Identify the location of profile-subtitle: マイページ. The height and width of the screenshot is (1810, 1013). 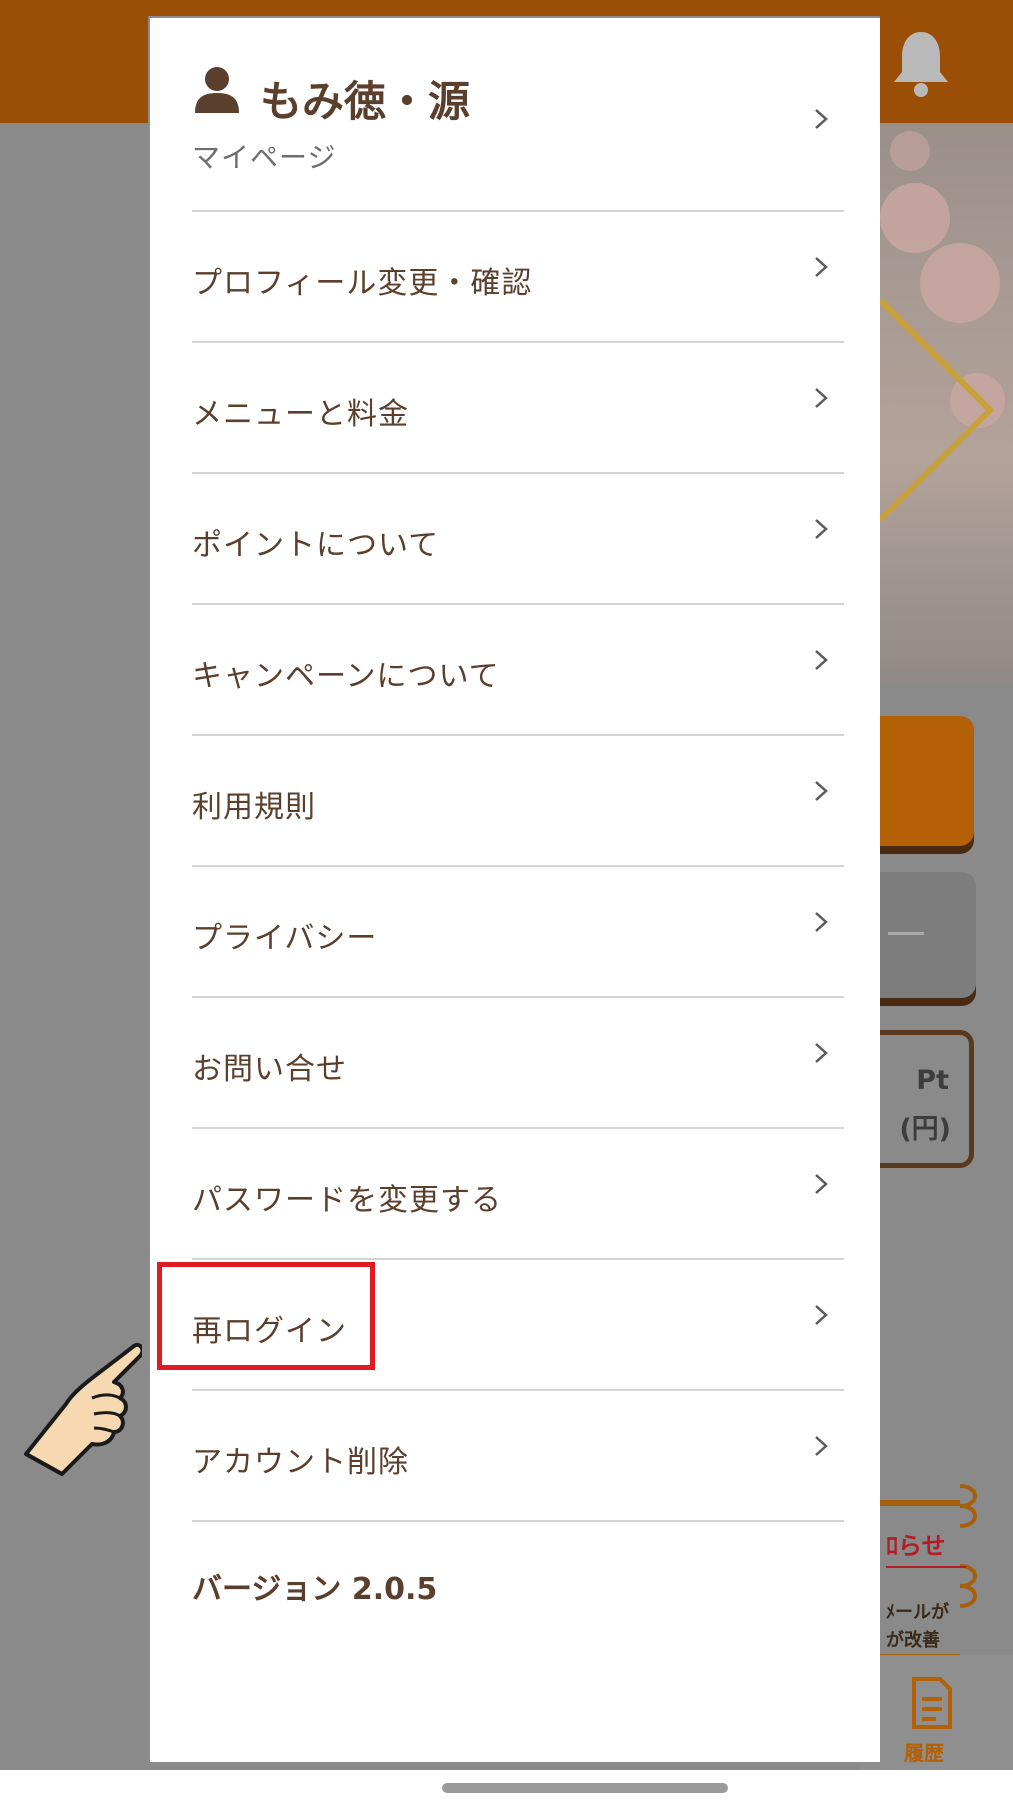
(264, 157).